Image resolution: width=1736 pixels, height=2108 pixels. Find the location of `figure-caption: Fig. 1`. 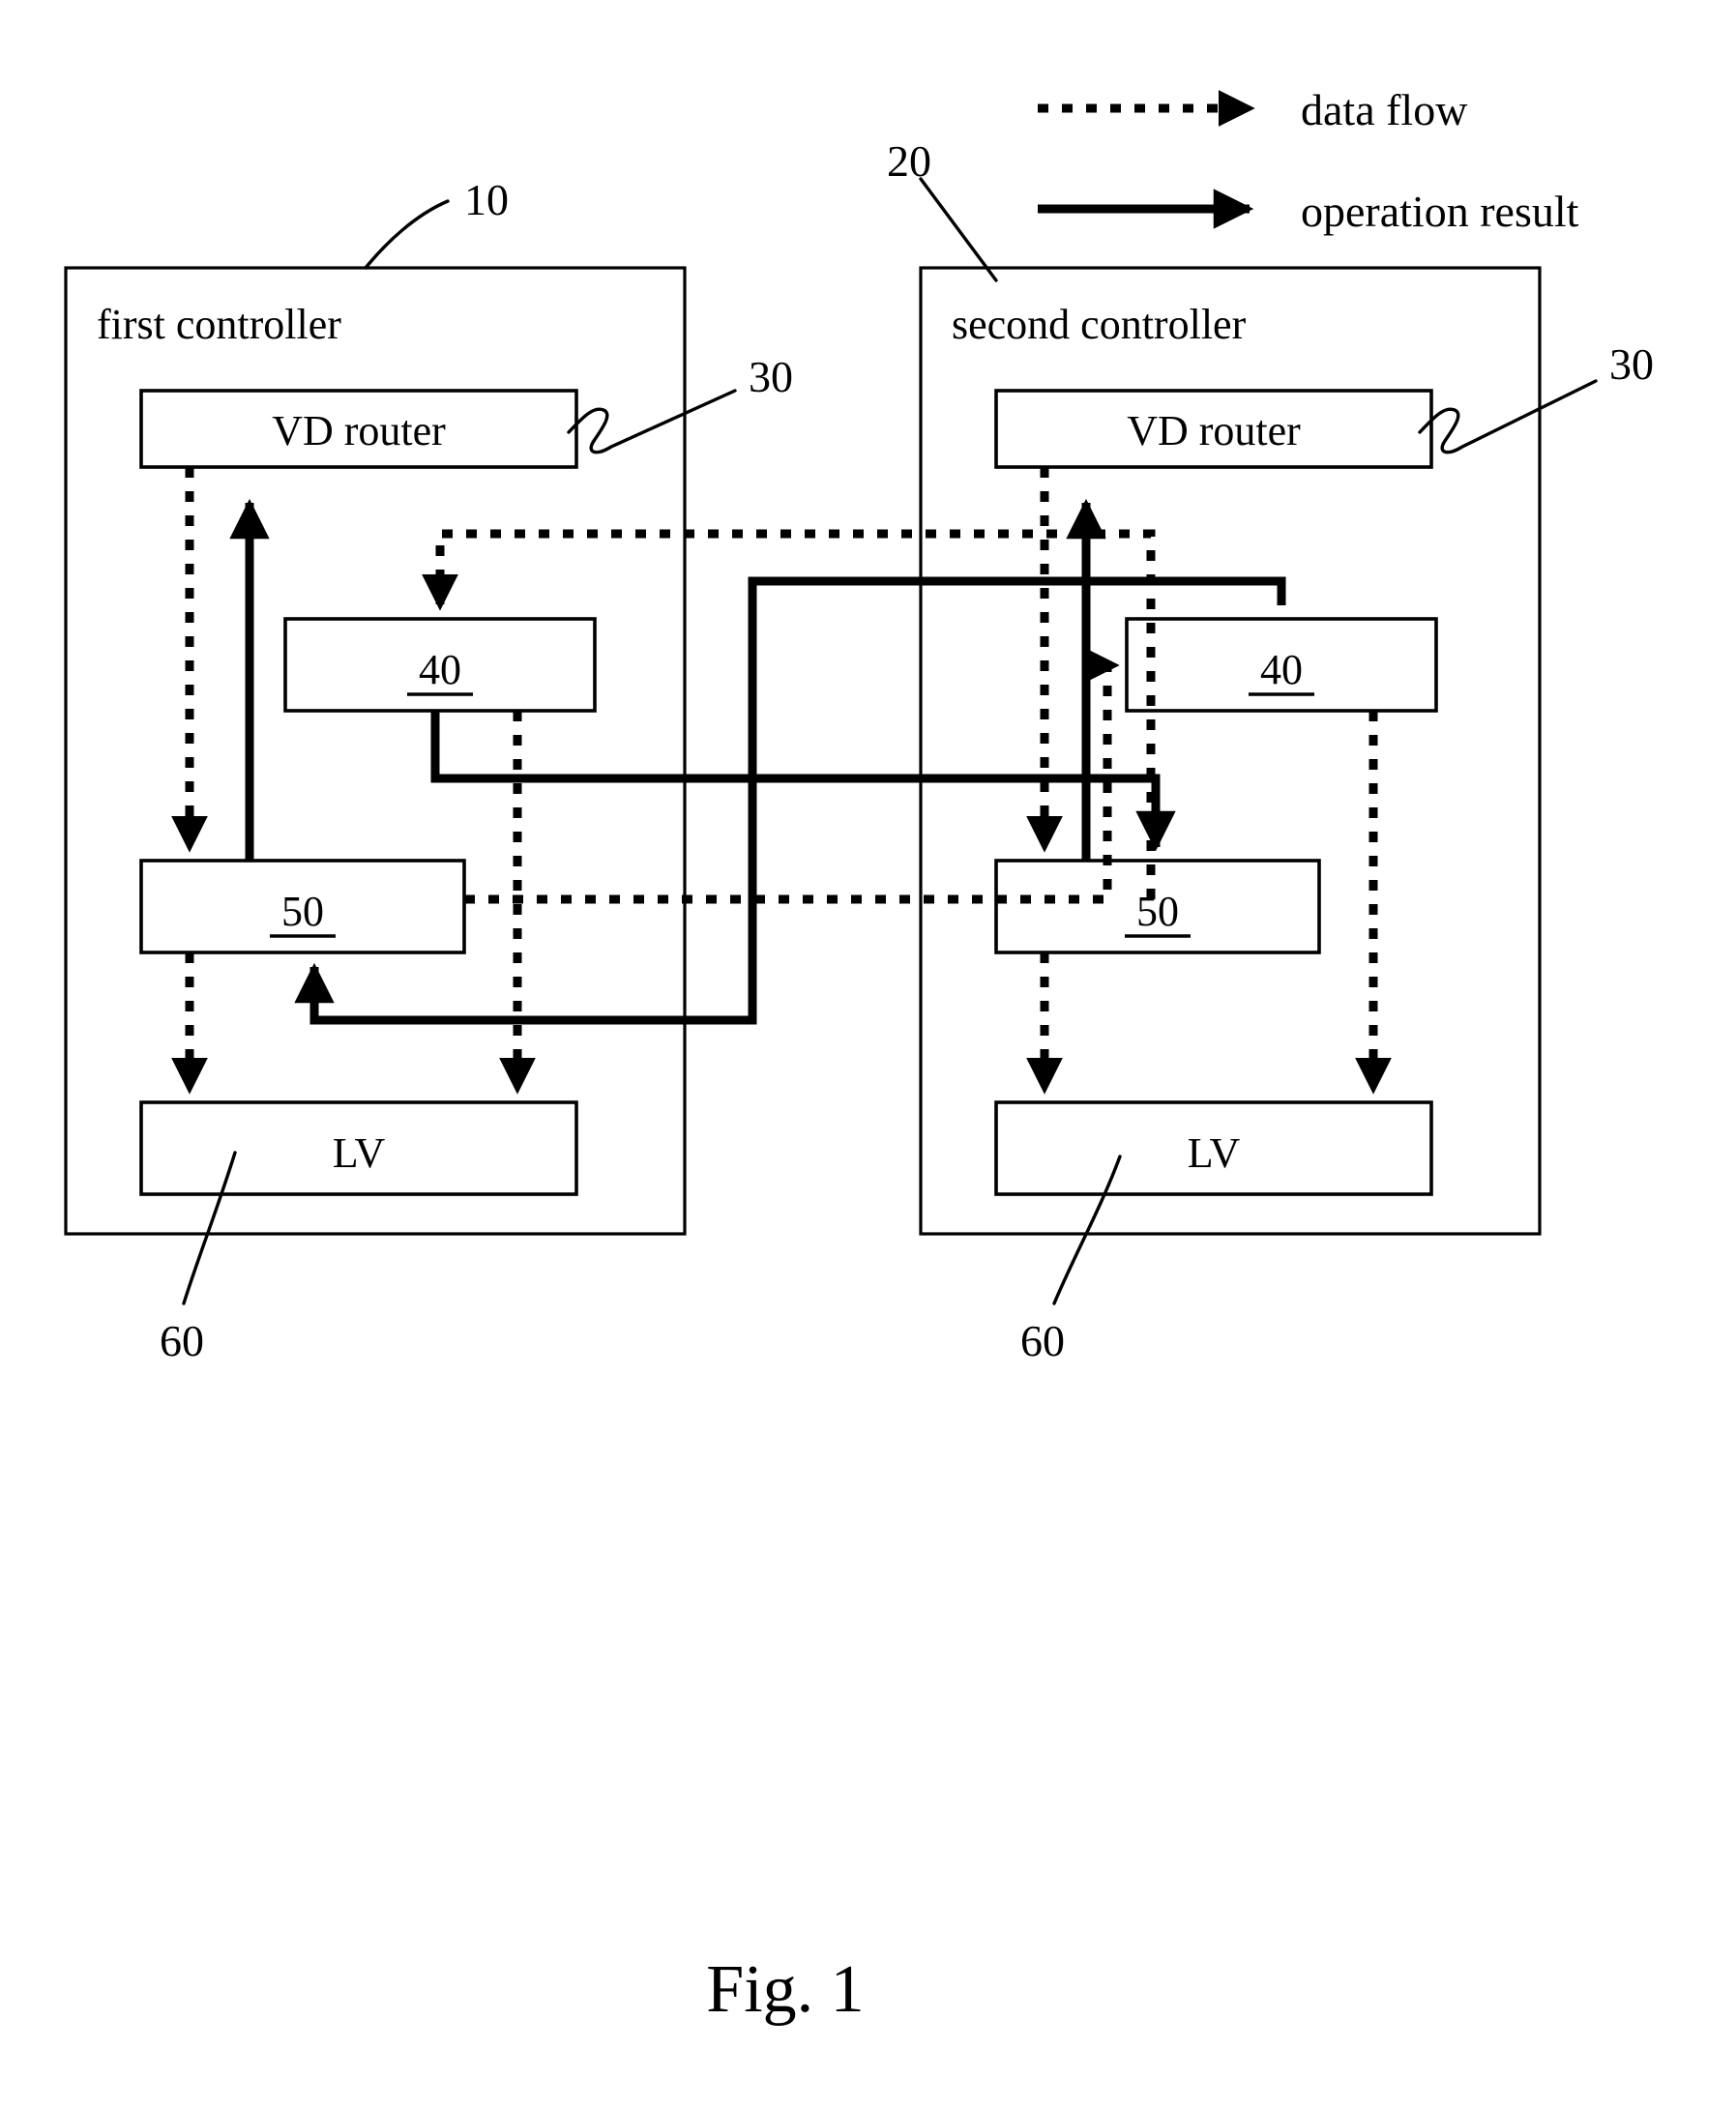

figure-caption: Fig. 1 is located at coordinates (785, 1989).